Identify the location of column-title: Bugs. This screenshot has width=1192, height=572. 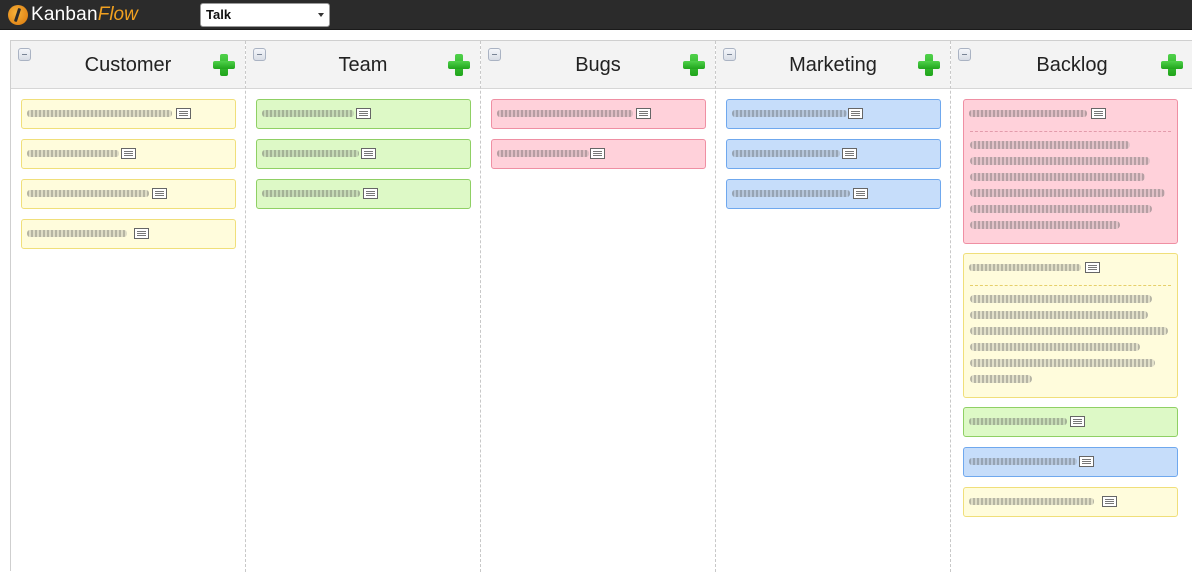
(598, 65).